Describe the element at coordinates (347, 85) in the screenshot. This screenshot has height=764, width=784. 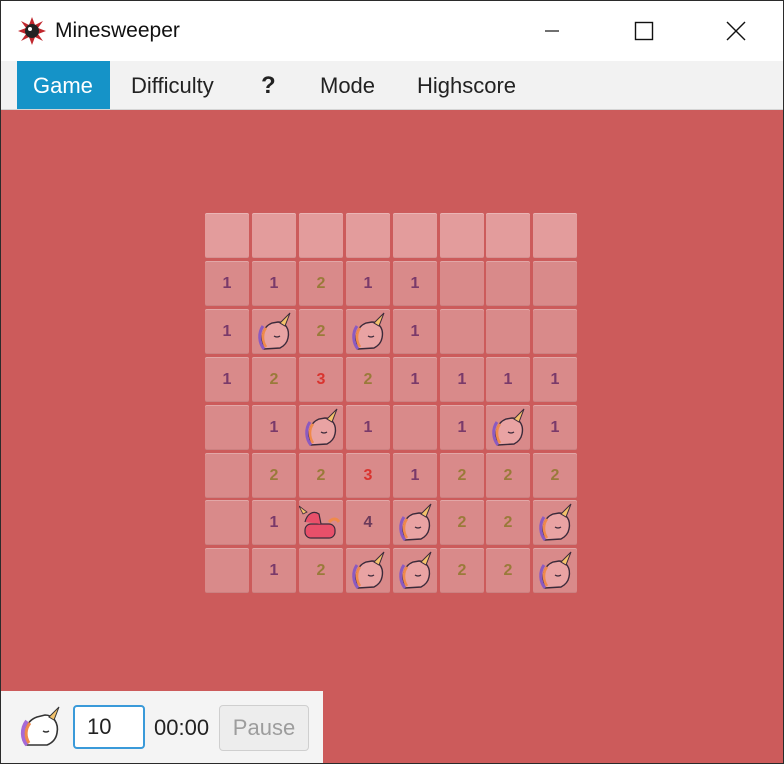
I see `menu-mode: Mode` at that location.